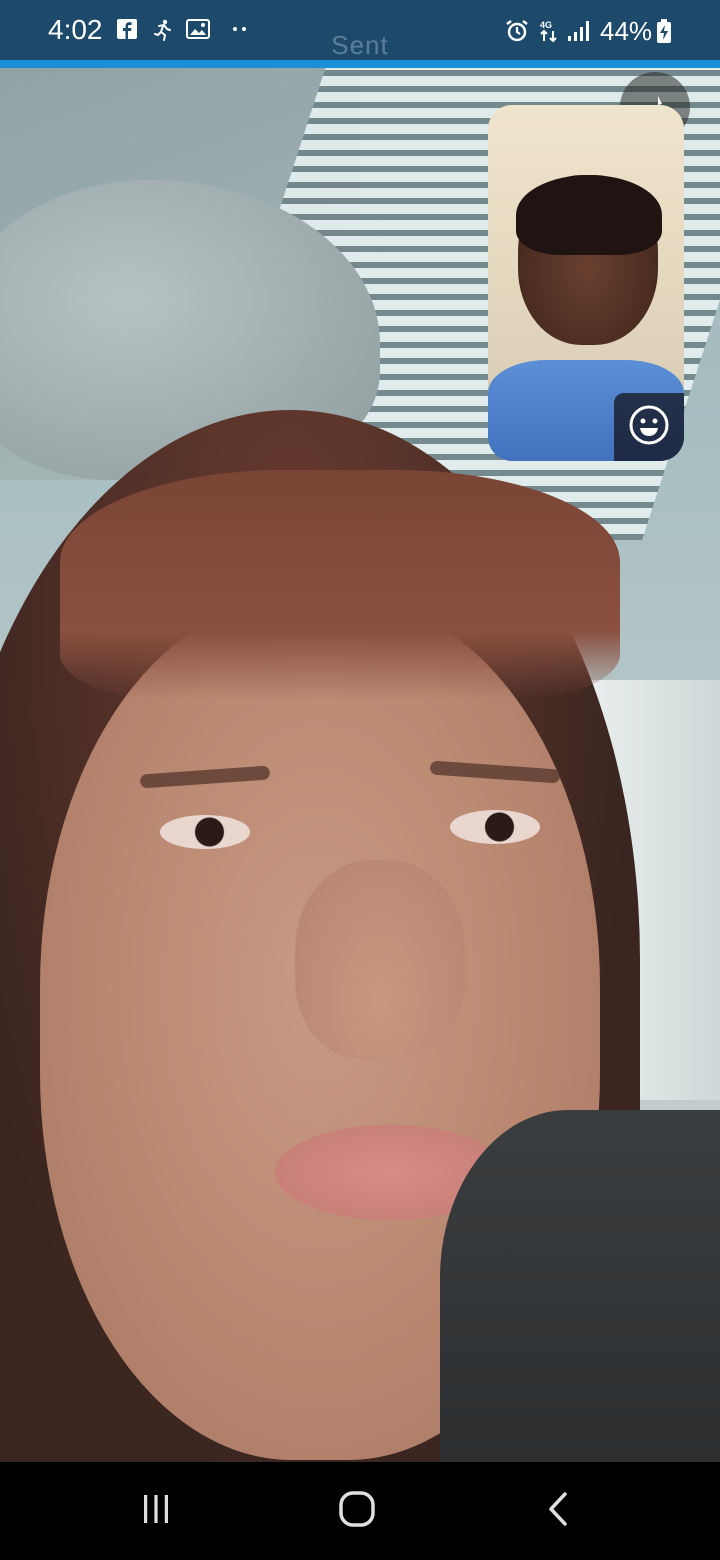  Describe the element at coordinates (580, 1286) in the screenshot. I see `caller-shirt` at that location.